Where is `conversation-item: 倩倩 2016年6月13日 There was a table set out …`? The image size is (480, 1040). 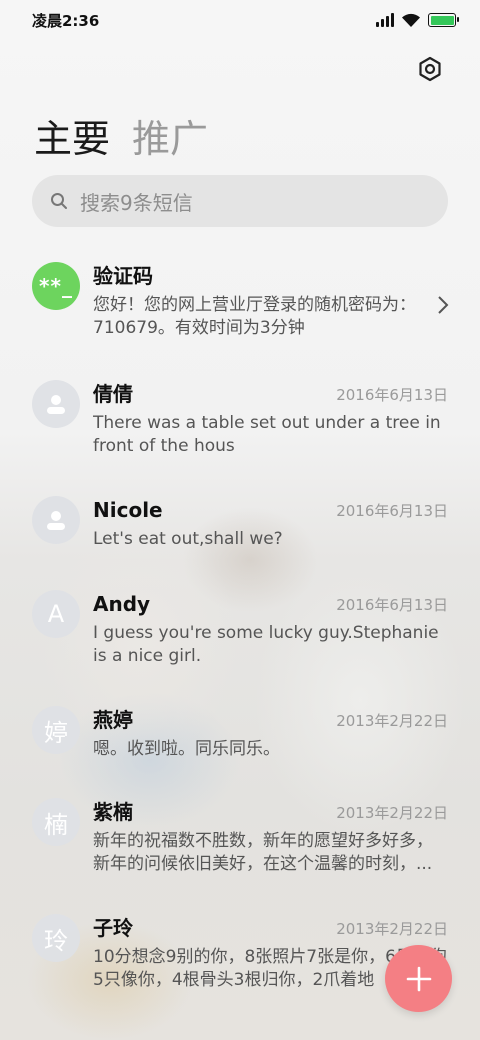 conversation-item: 倩倩 2016年6月13日 There was a table set out … is located at coordinates (240, 425).